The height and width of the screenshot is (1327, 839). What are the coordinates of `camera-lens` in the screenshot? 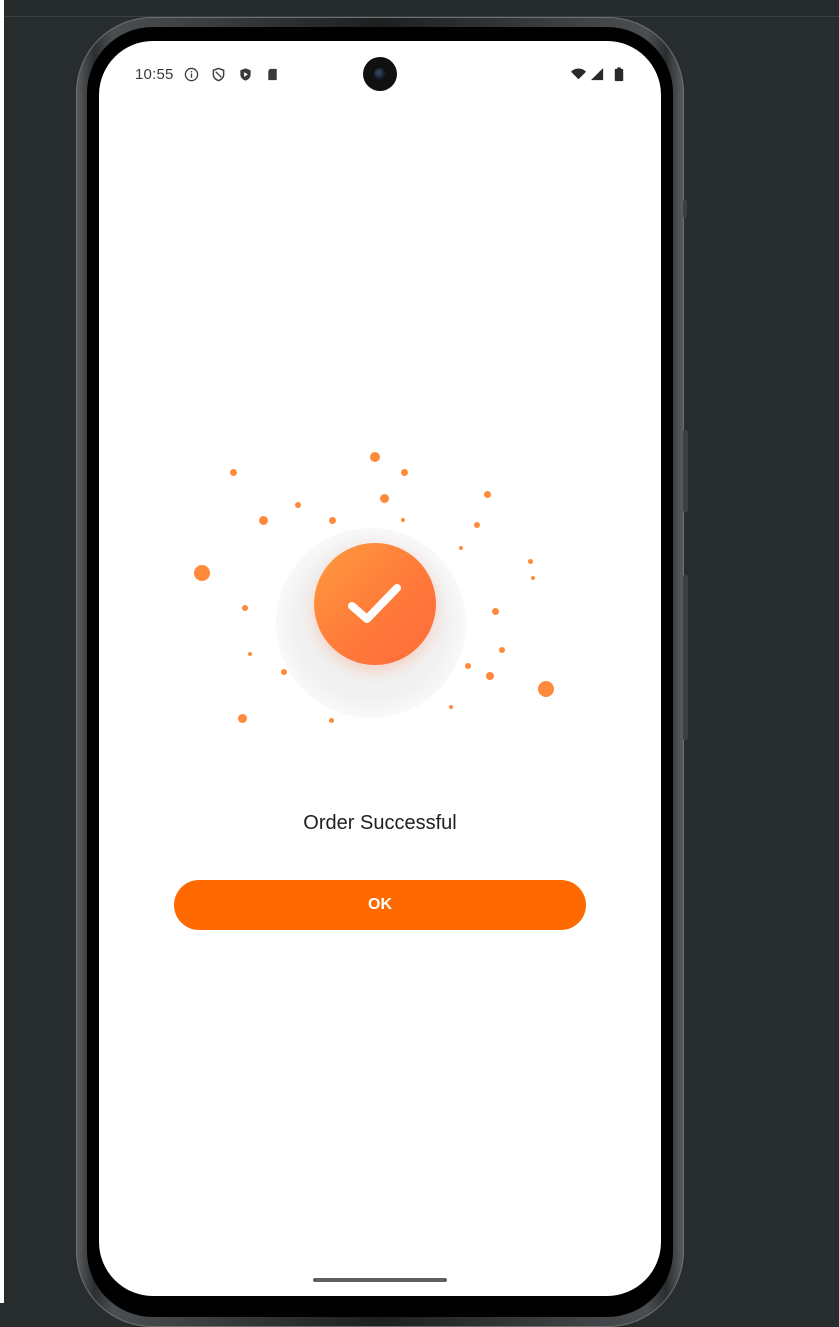 It's located at (380, 74).